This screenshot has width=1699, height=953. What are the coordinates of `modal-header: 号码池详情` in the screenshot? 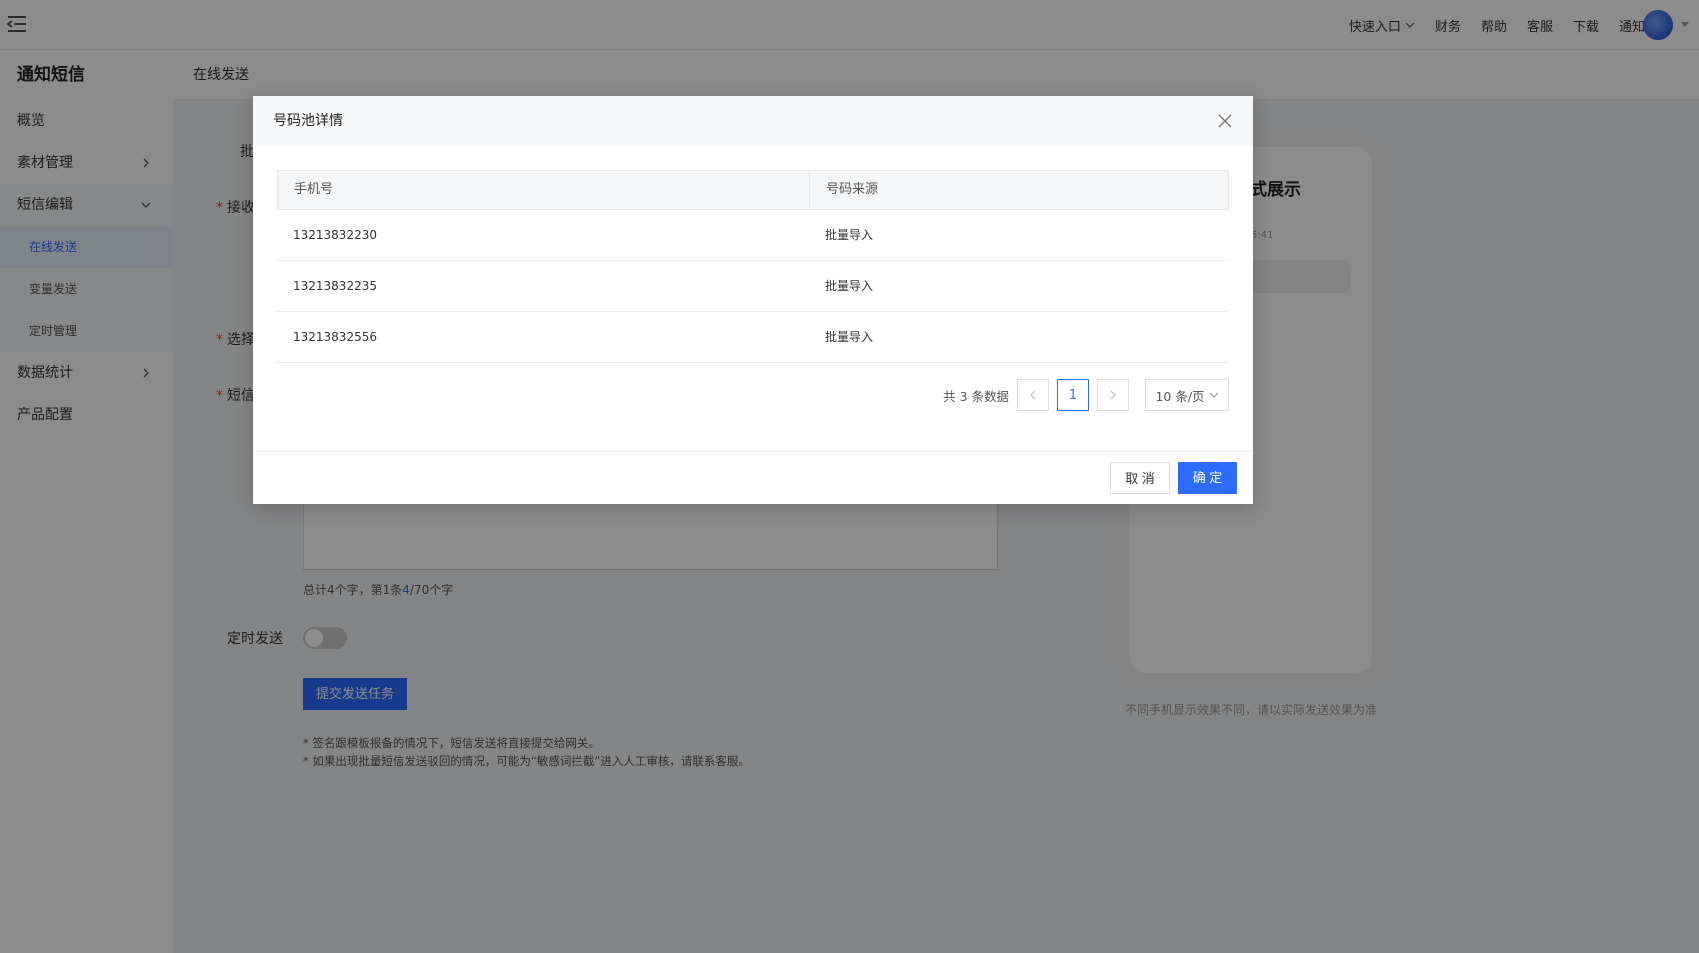 It's located at (753, 121).